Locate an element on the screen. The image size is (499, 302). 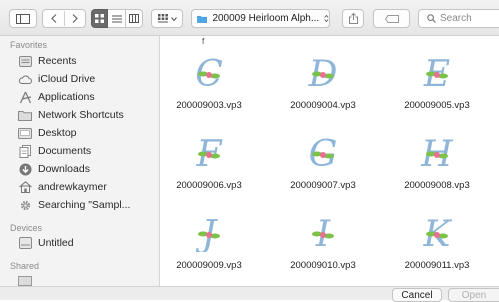
embroidery-thumbnail: I is located at coordinates (323, 233).